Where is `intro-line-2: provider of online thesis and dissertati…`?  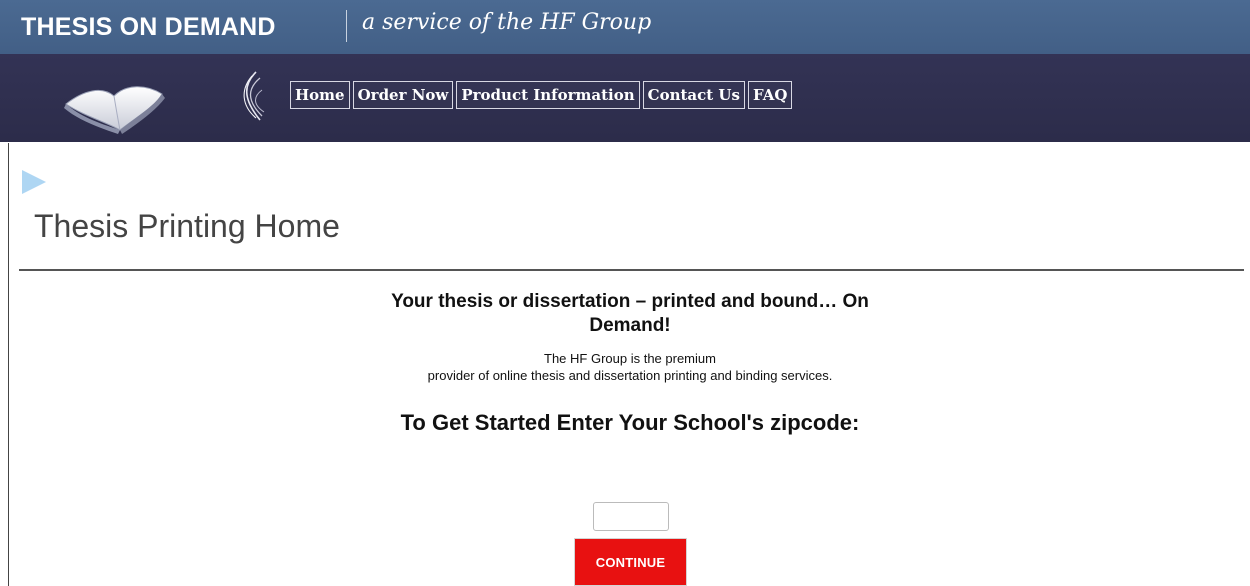
intro-line-2: provider of online thesis and dissertati… is located at coordinates (630, 375).